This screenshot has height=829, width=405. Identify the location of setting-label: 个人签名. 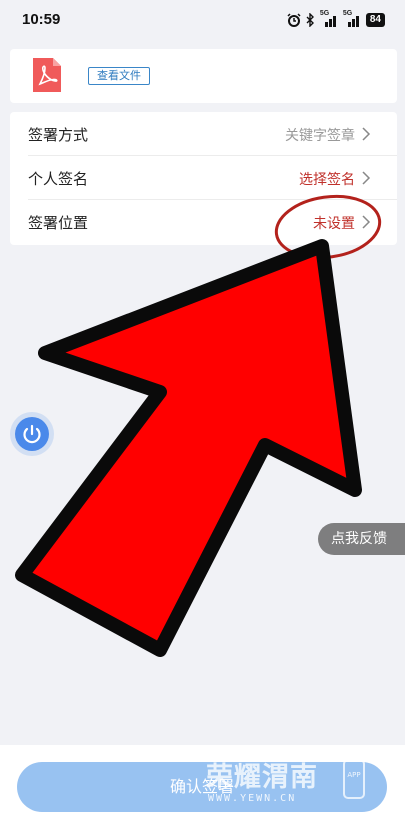
(58, 179).